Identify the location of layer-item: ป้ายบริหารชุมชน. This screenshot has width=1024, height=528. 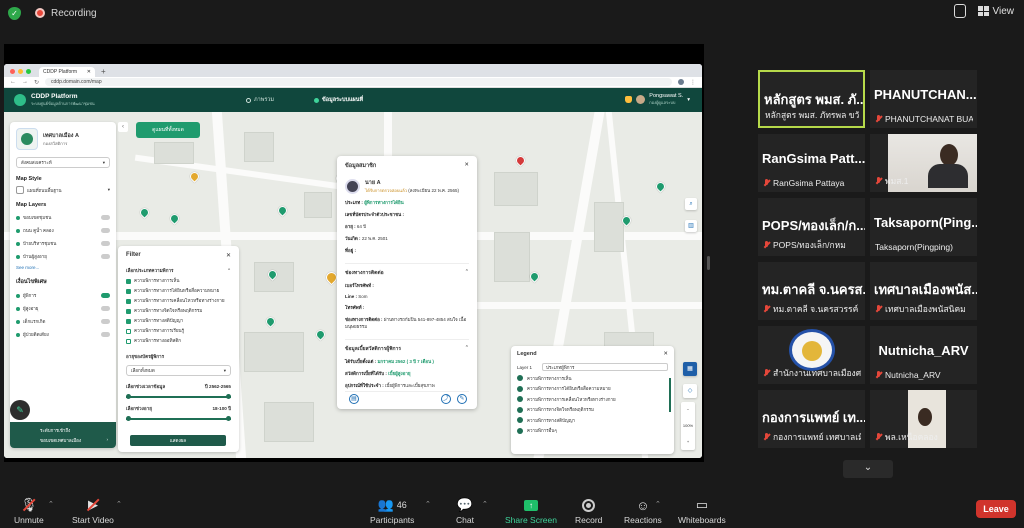
(63, 243).